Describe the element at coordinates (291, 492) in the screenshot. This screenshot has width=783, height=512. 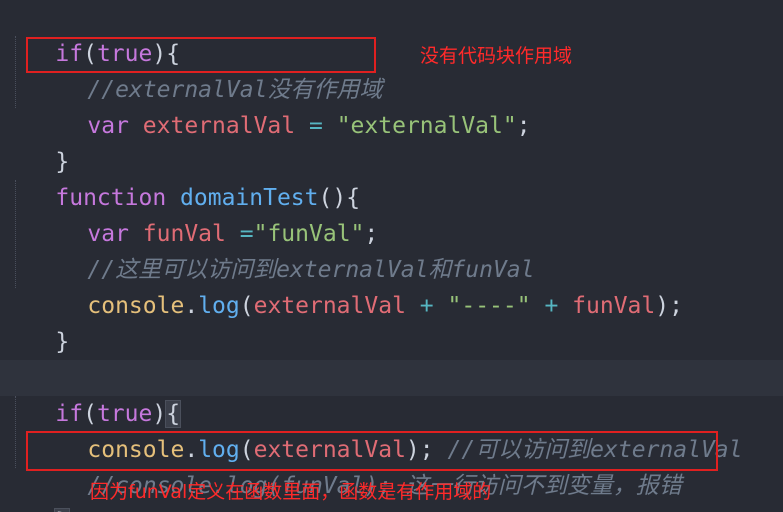
I see `annotation-note-bottom: 因为funVal定义在函数里面，函数是有作用域的` at that location.